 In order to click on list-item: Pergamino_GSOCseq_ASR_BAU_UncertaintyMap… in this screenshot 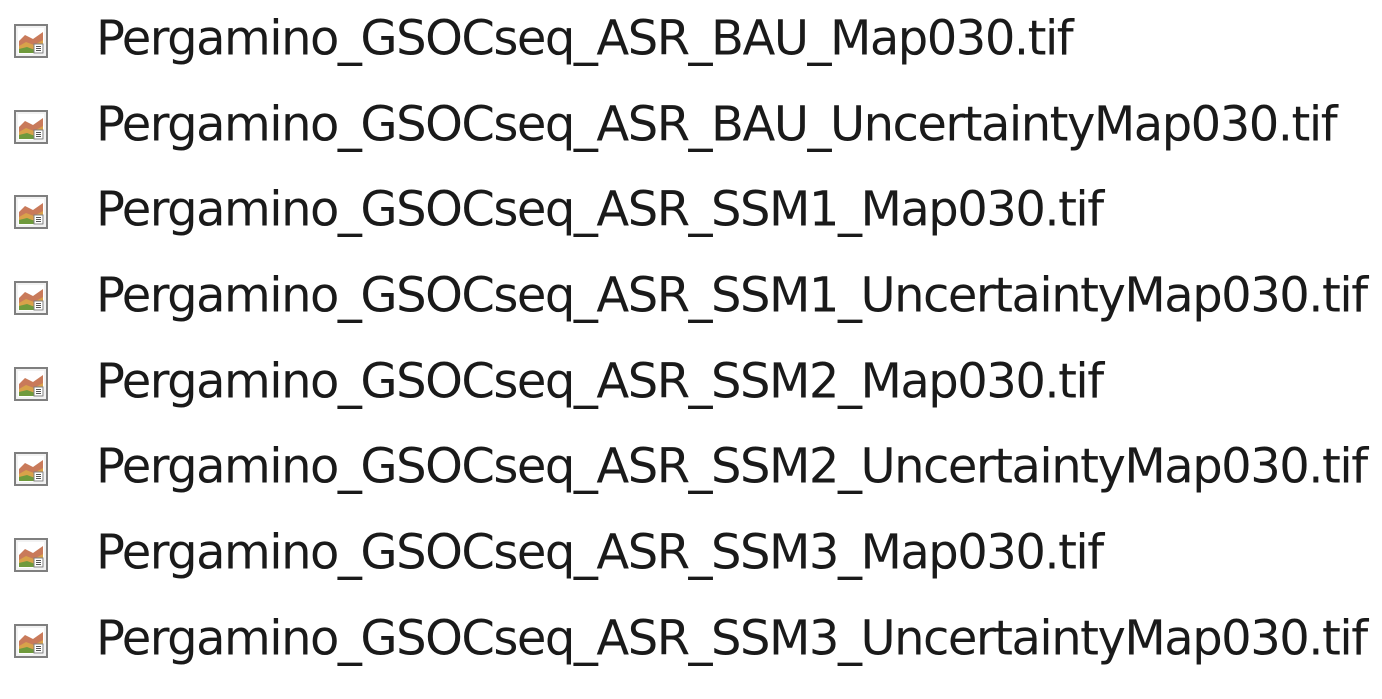, I will do `click(691, 127)`.